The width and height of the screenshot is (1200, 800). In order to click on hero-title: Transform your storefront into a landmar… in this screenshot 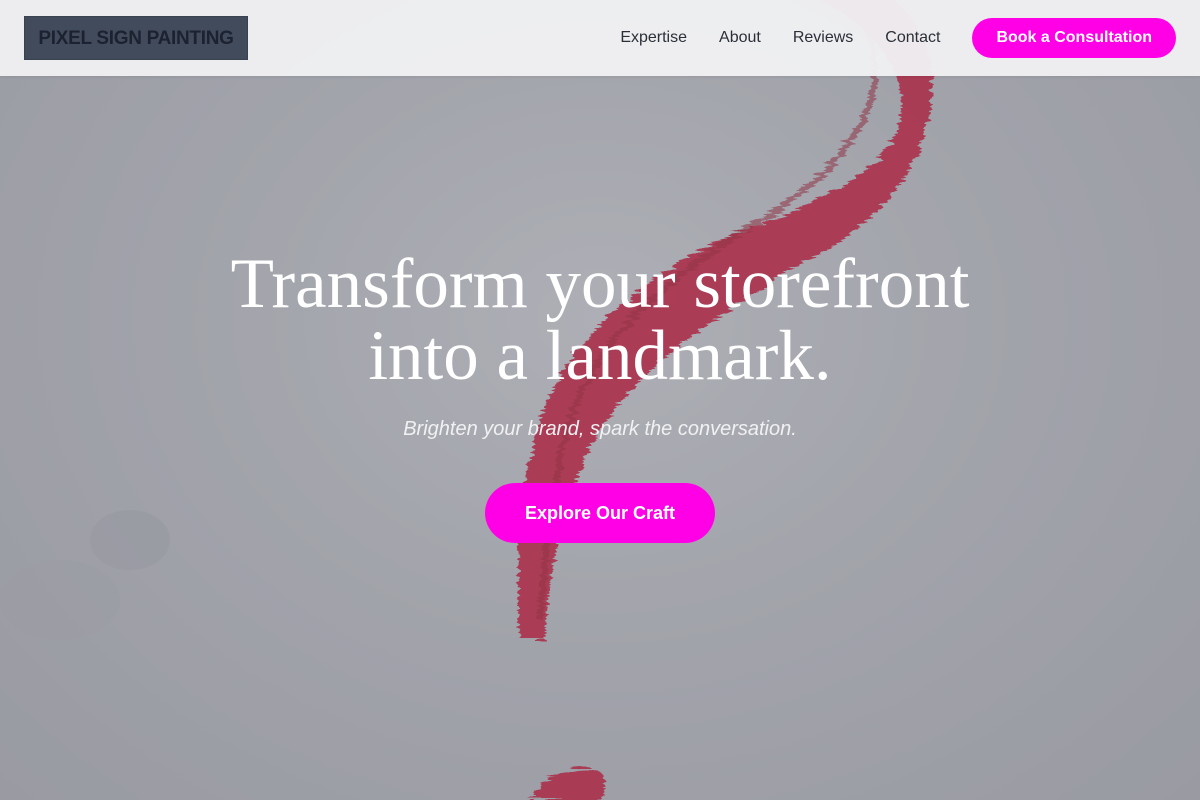, I will do `click(600, 320)`.